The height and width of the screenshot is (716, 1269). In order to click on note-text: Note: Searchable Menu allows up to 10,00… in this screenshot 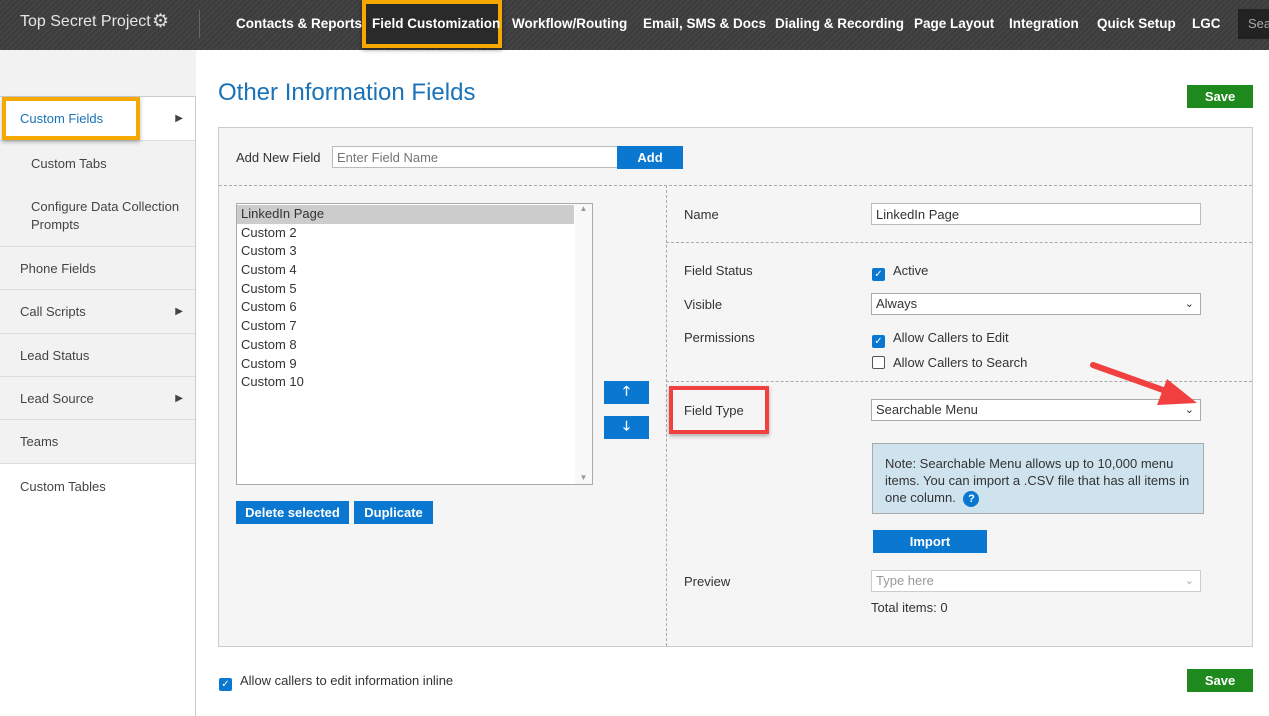, I will do `click(1037, 480)`.